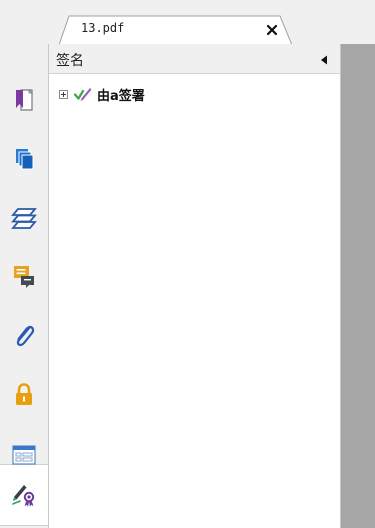  I want to click on sidebar-rail, so click(24, 286).